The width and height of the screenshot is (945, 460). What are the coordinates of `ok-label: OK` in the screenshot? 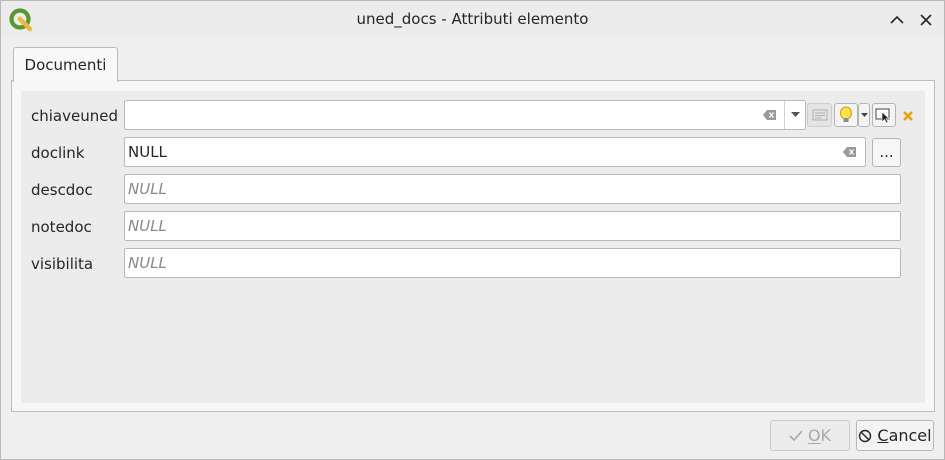 It's located at (819, 435).